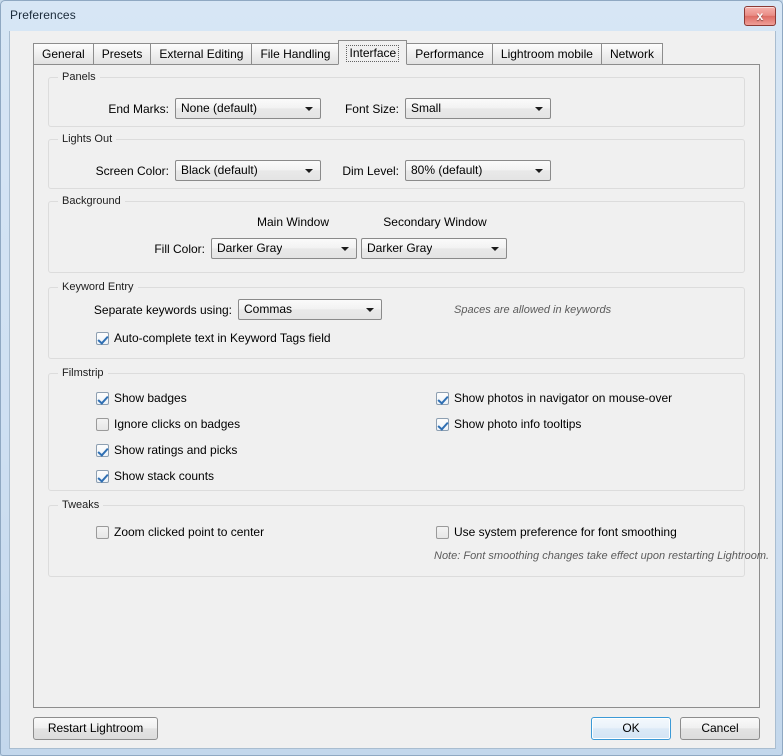 The image size is (783, 756). I want to click on secondary-fill-color-value: Darker Gray, so click(400, 248).